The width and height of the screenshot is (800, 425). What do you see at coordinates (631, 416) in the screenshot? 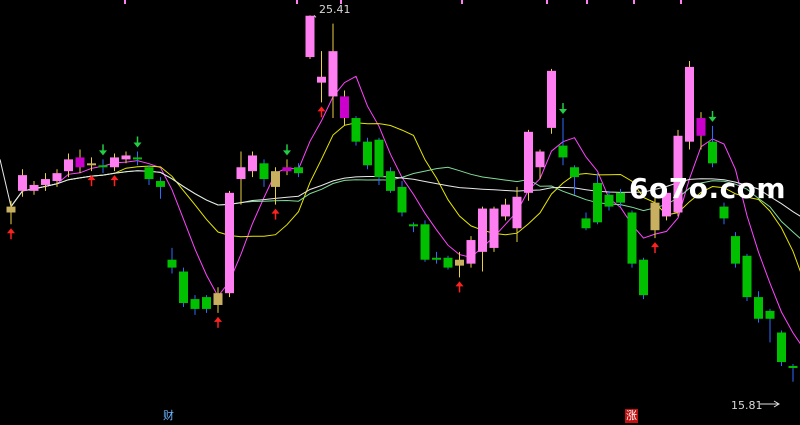
I see `event-marker-zhang: 涨` at bounding box center [631, 416].